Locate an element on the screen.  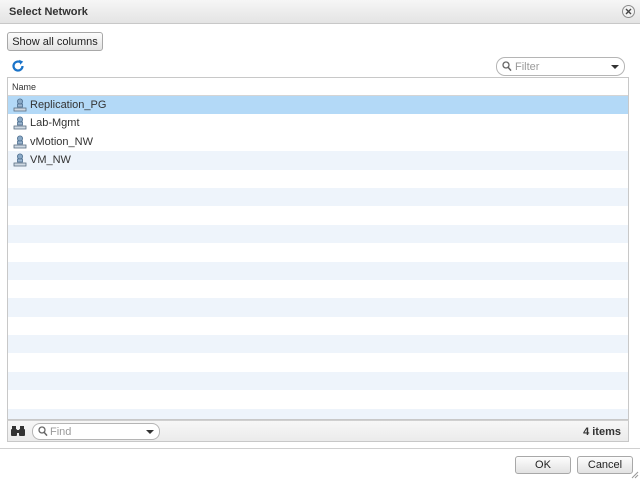
dialog-title: Select Network is located at coordinates (48, 12).